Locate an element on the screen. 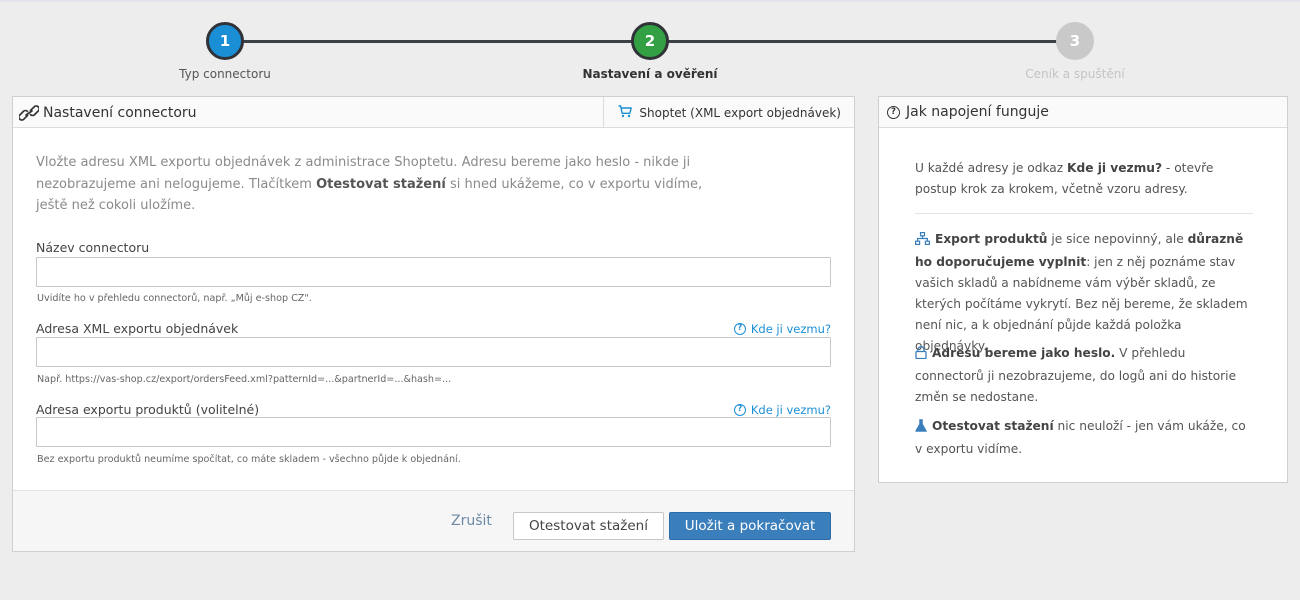 This screenshot has height=600, width=1300. step-3-circle: 3 is located at coordinates (1075, 41).